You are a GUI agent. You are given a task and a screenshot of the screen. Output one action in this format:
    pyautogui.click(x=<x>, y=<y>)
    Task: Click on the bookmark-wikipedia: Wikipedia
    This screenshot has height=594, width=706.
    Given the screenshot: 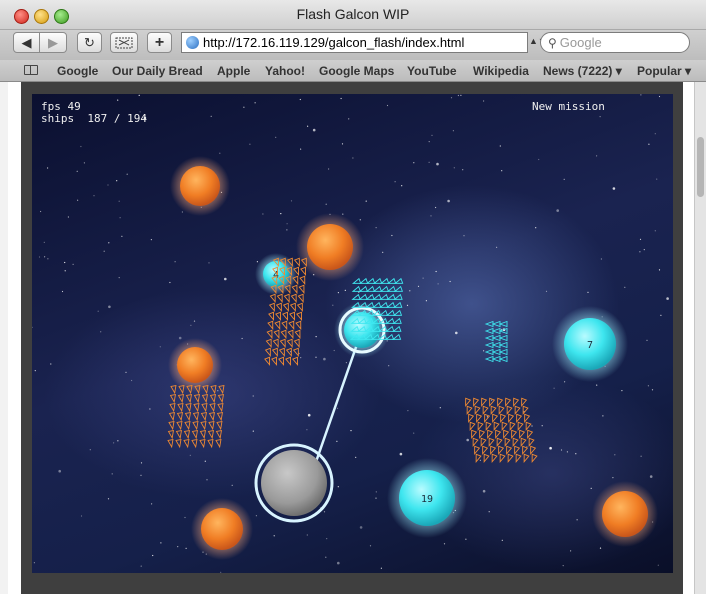 What is the action you would take?
    pyautogui.click(x=501, y=71)
    